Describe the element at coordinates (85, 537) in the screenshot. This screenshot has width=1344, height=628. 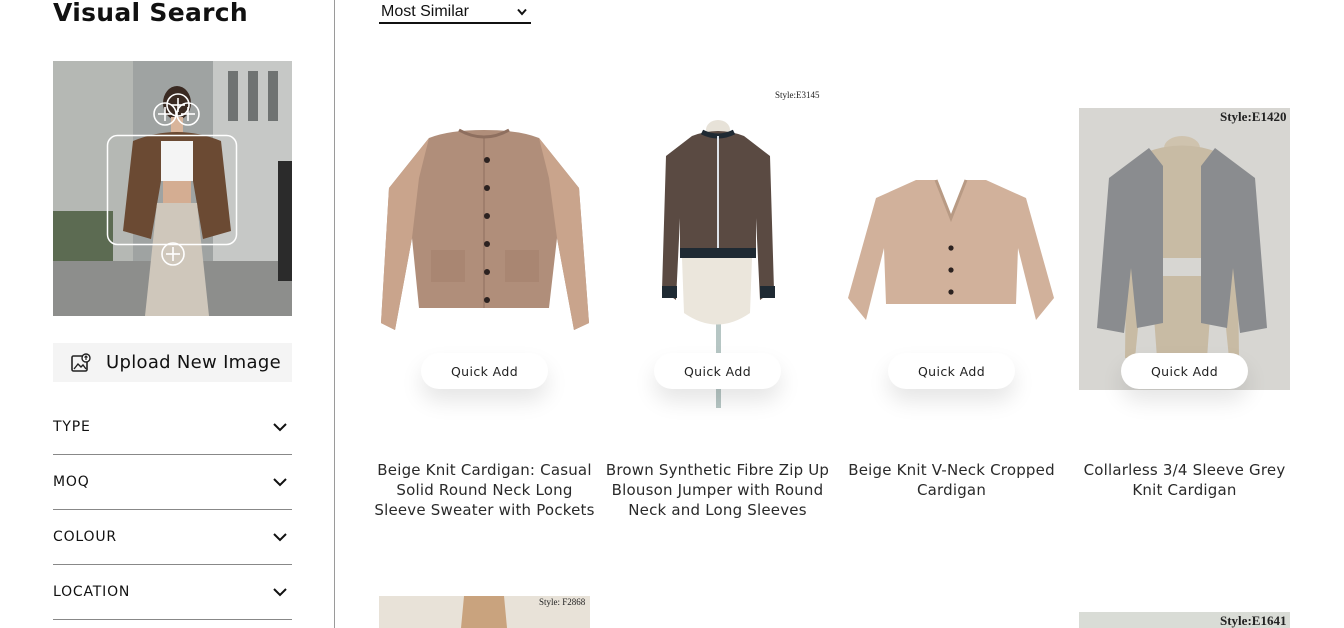
I see `filter-label: COLOUR` at that location.